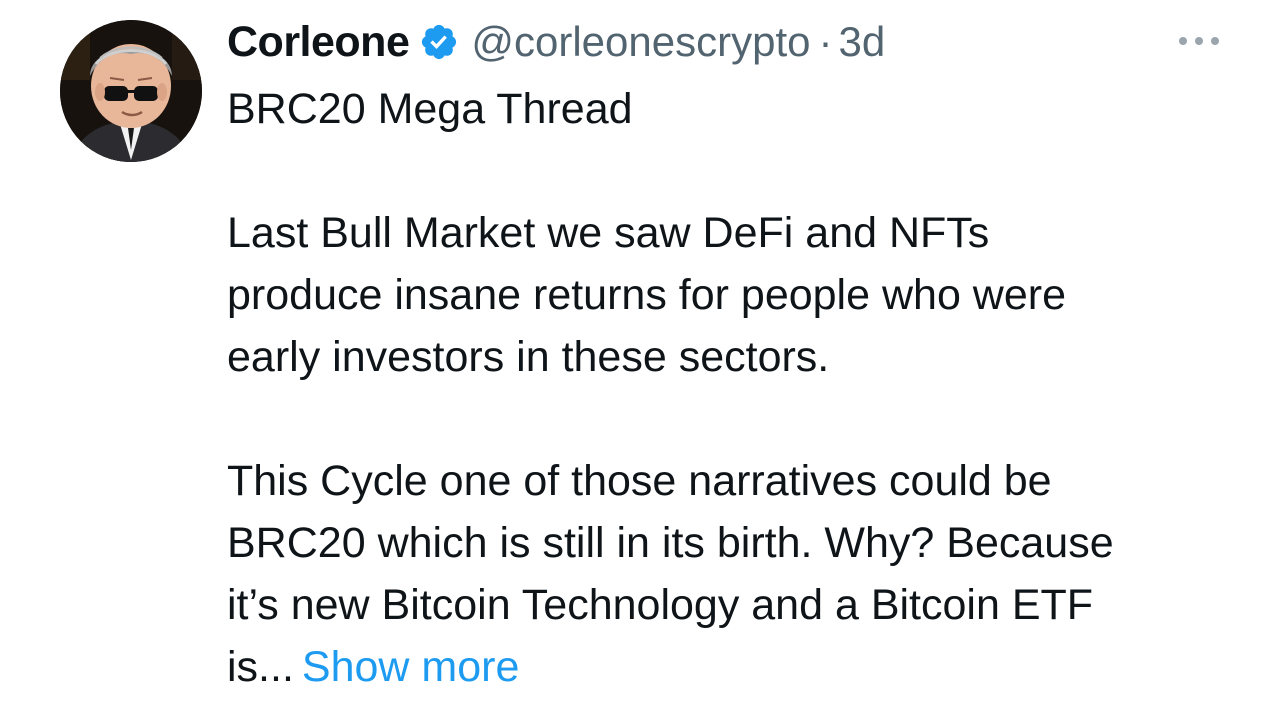 The image size is (1284, 710). I want to click on author-name: Corleone, so click(318, 42).